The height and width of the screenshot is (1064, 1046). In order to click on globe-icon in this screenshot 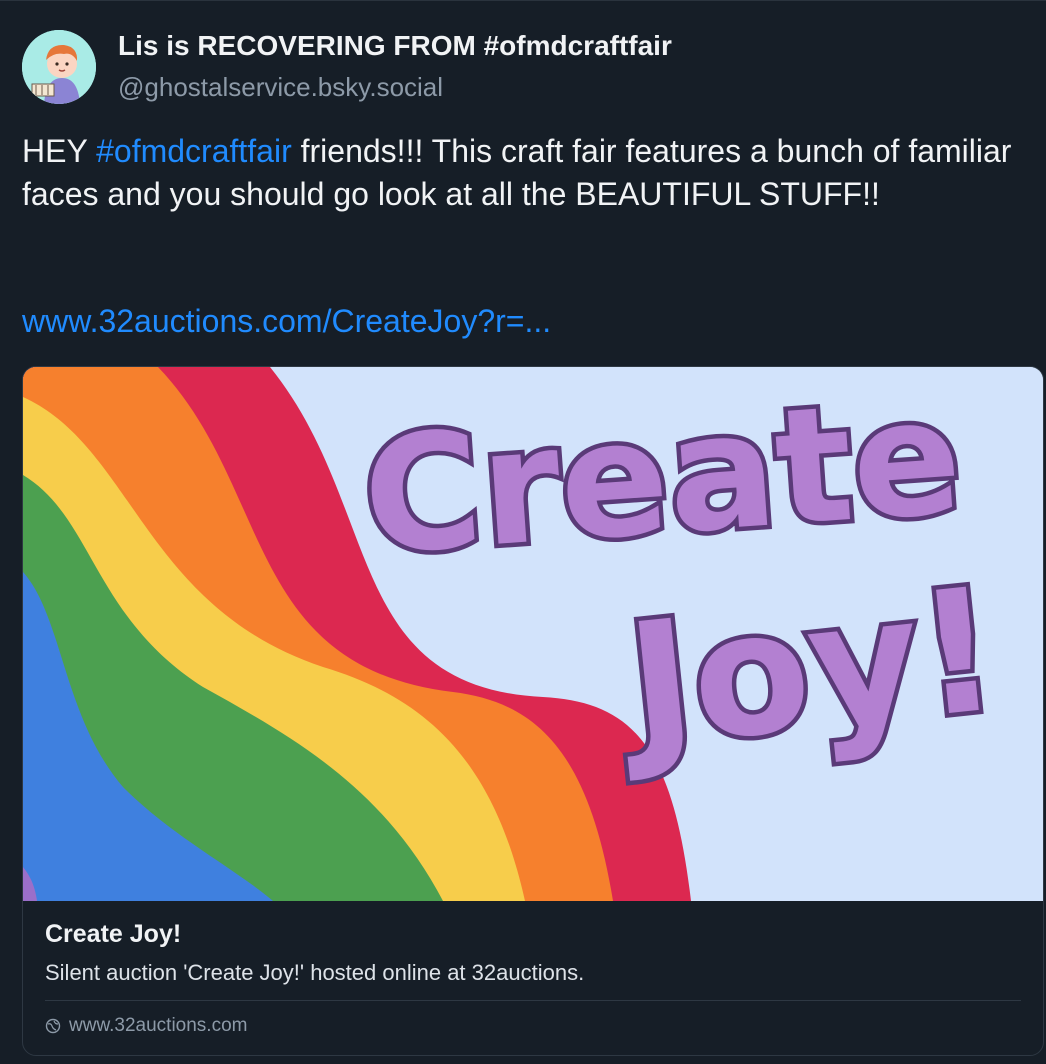, I will do `click(53, 1026)`.